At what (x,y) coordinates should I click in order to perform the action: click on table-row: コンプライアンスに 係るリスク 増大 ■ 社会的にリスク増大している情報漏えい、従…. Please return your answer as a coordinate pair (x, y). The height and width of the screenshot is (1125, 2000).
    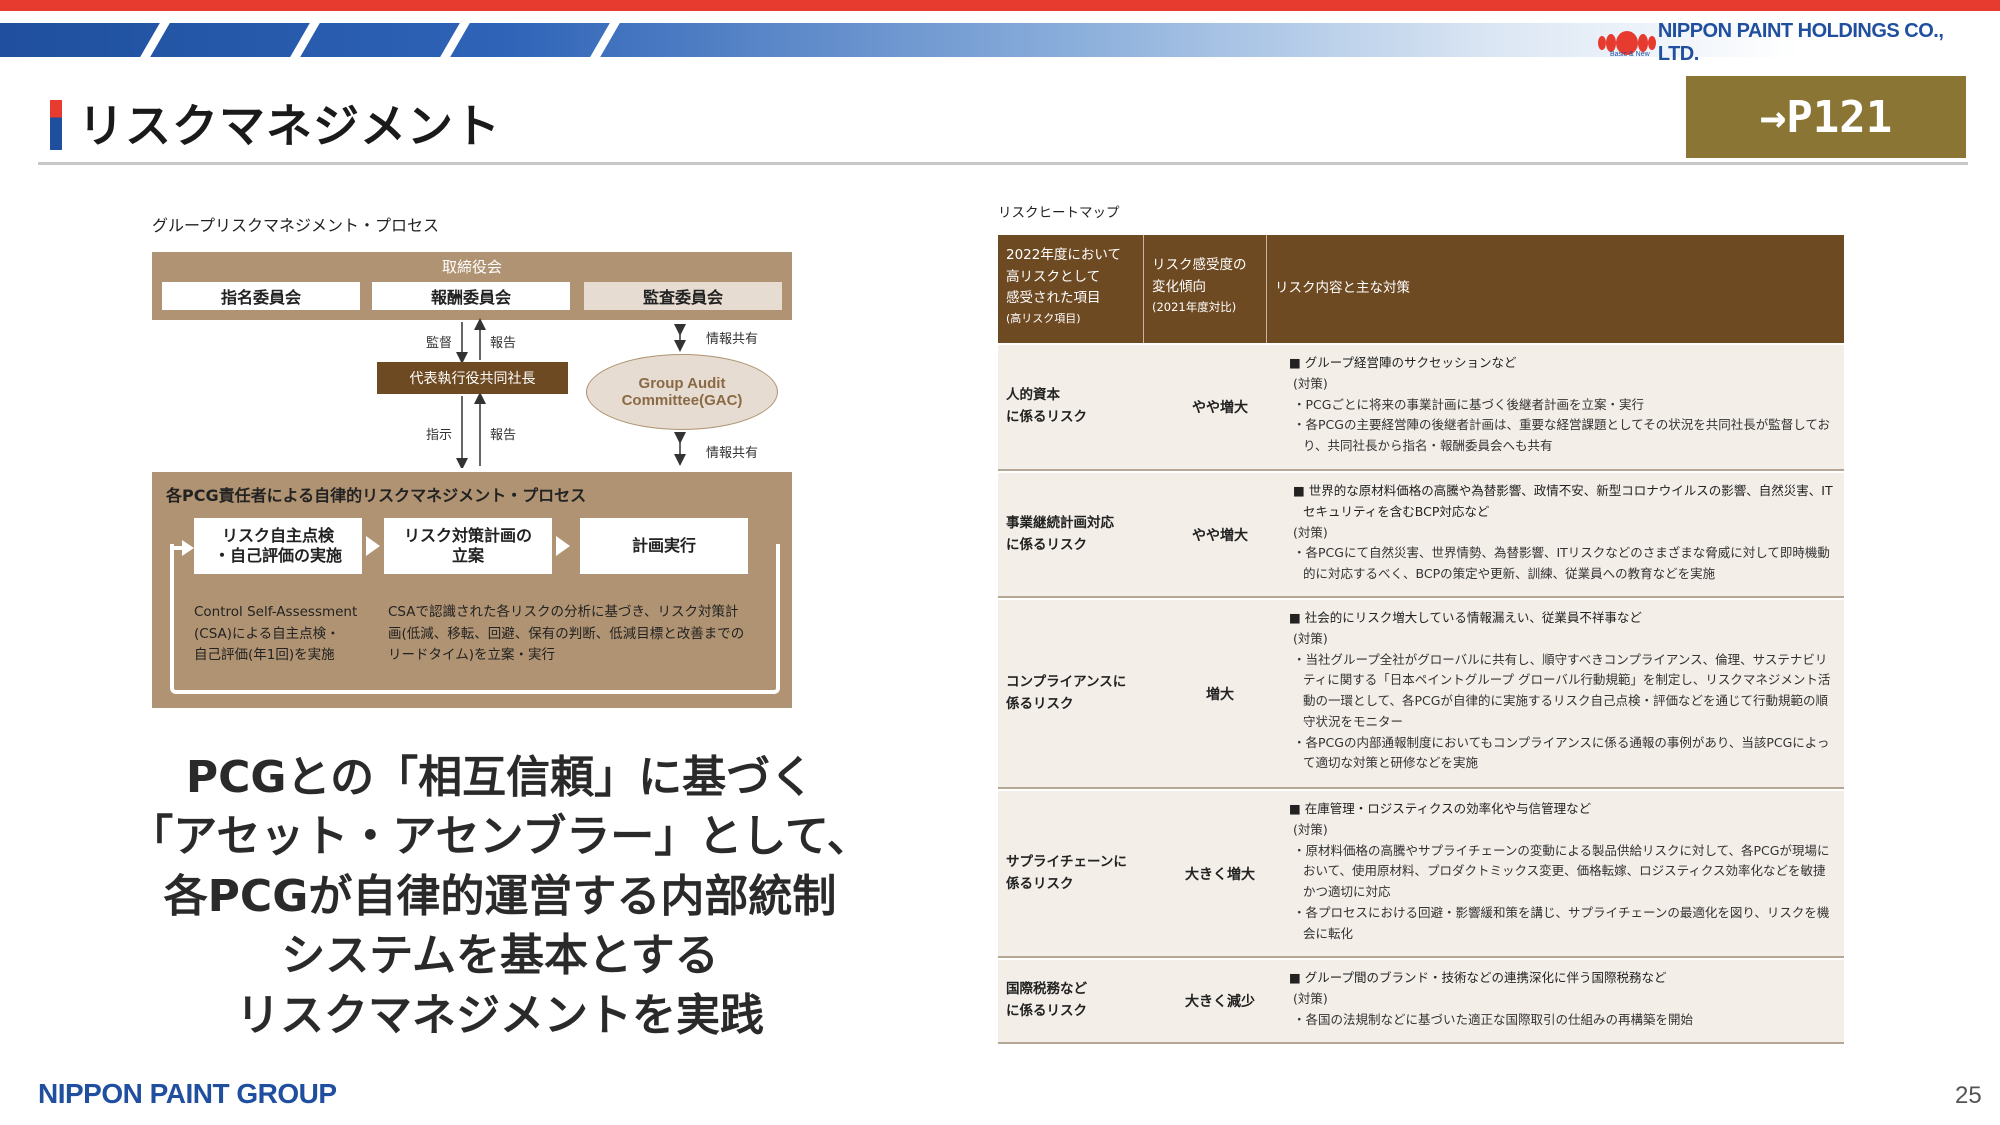
    Looking at the image, I should click on (1421, 693).